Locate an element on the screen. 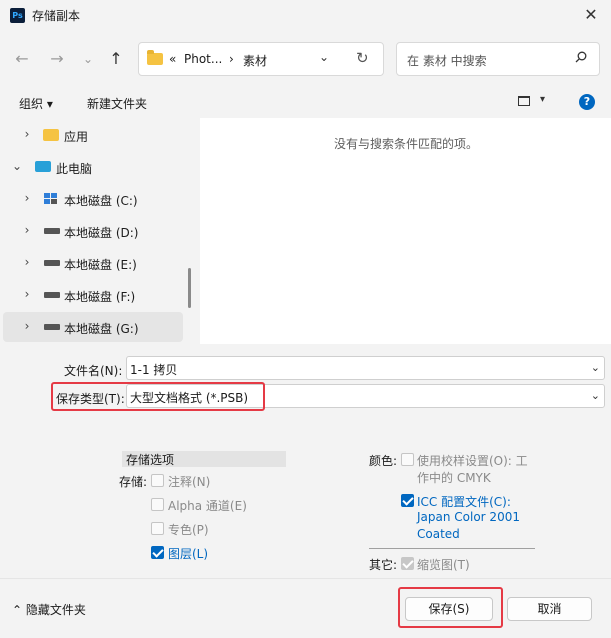 The height and width of the screenshot is (638, 611). tree-item-drive-g: › 本地磁盘 (G:) is located at coordinates (93, 327).